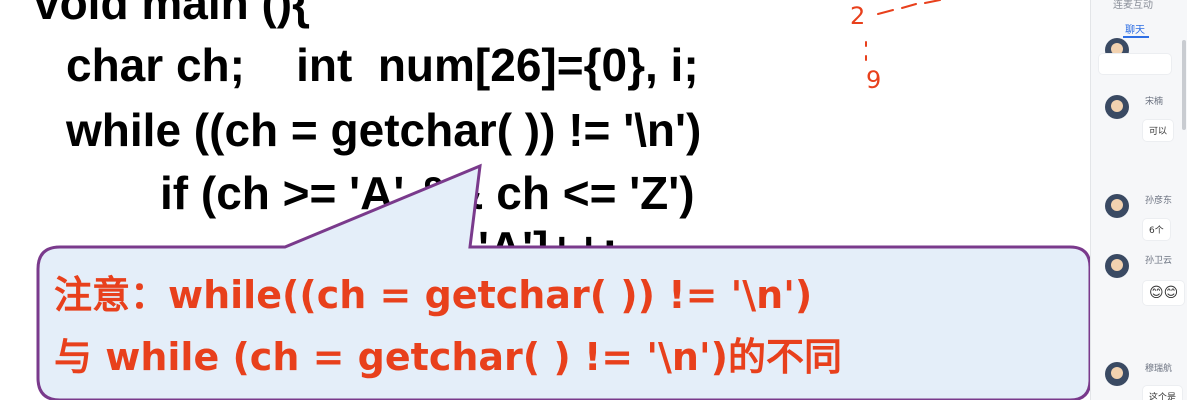  Describe the element at coordinates (1159, 201) in the screenshot. I see `chat-username: 孙彦东` at that location.